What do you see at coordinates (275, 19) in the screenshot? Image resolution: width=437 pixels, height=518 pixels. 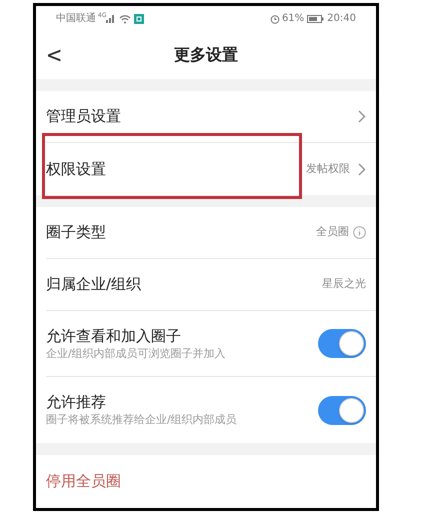 I see `alarm-icon` at bounding box center [275, 19].